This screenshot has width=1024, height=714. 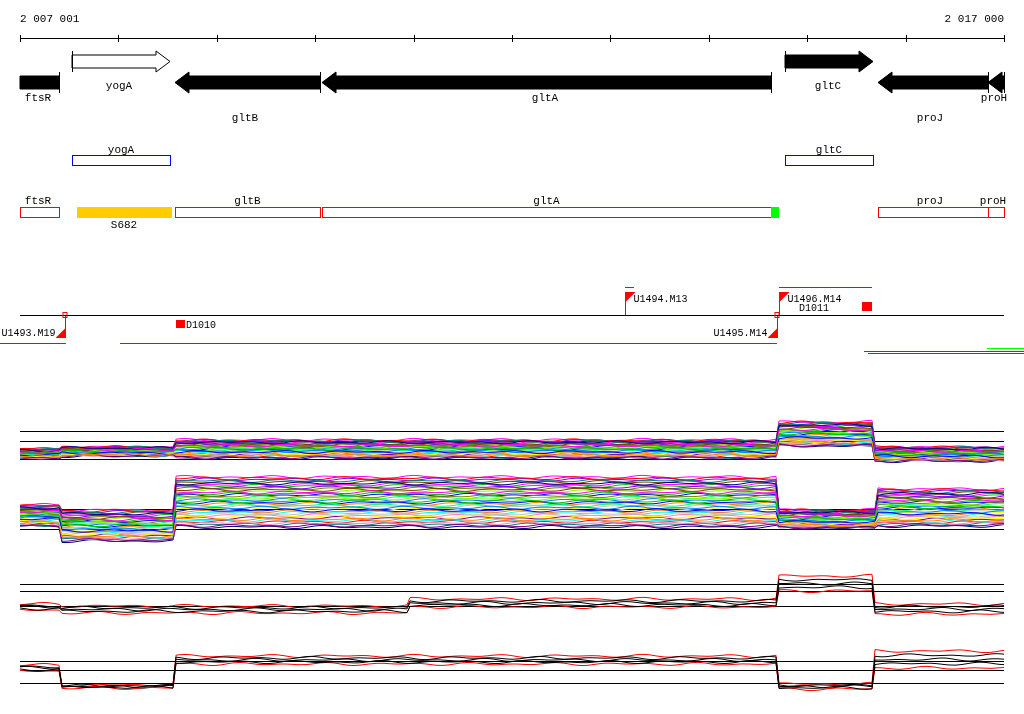 I want to click on feature-label: gltA, so click(x=546, y=201).